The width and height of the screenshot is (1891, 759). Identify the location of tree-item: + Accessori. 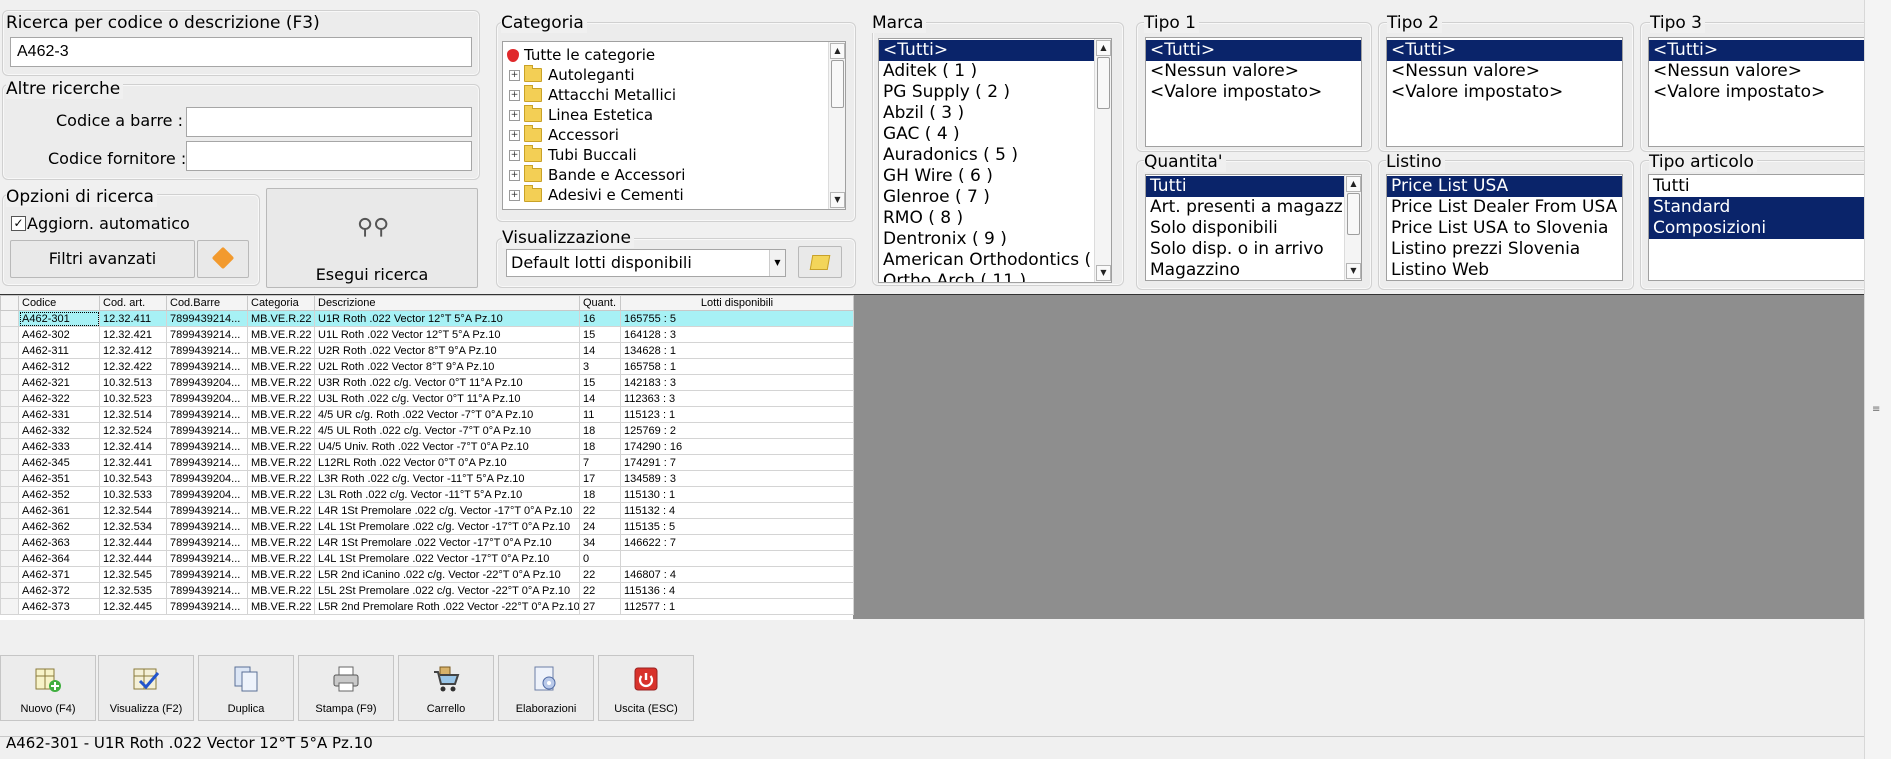
(674, 135).